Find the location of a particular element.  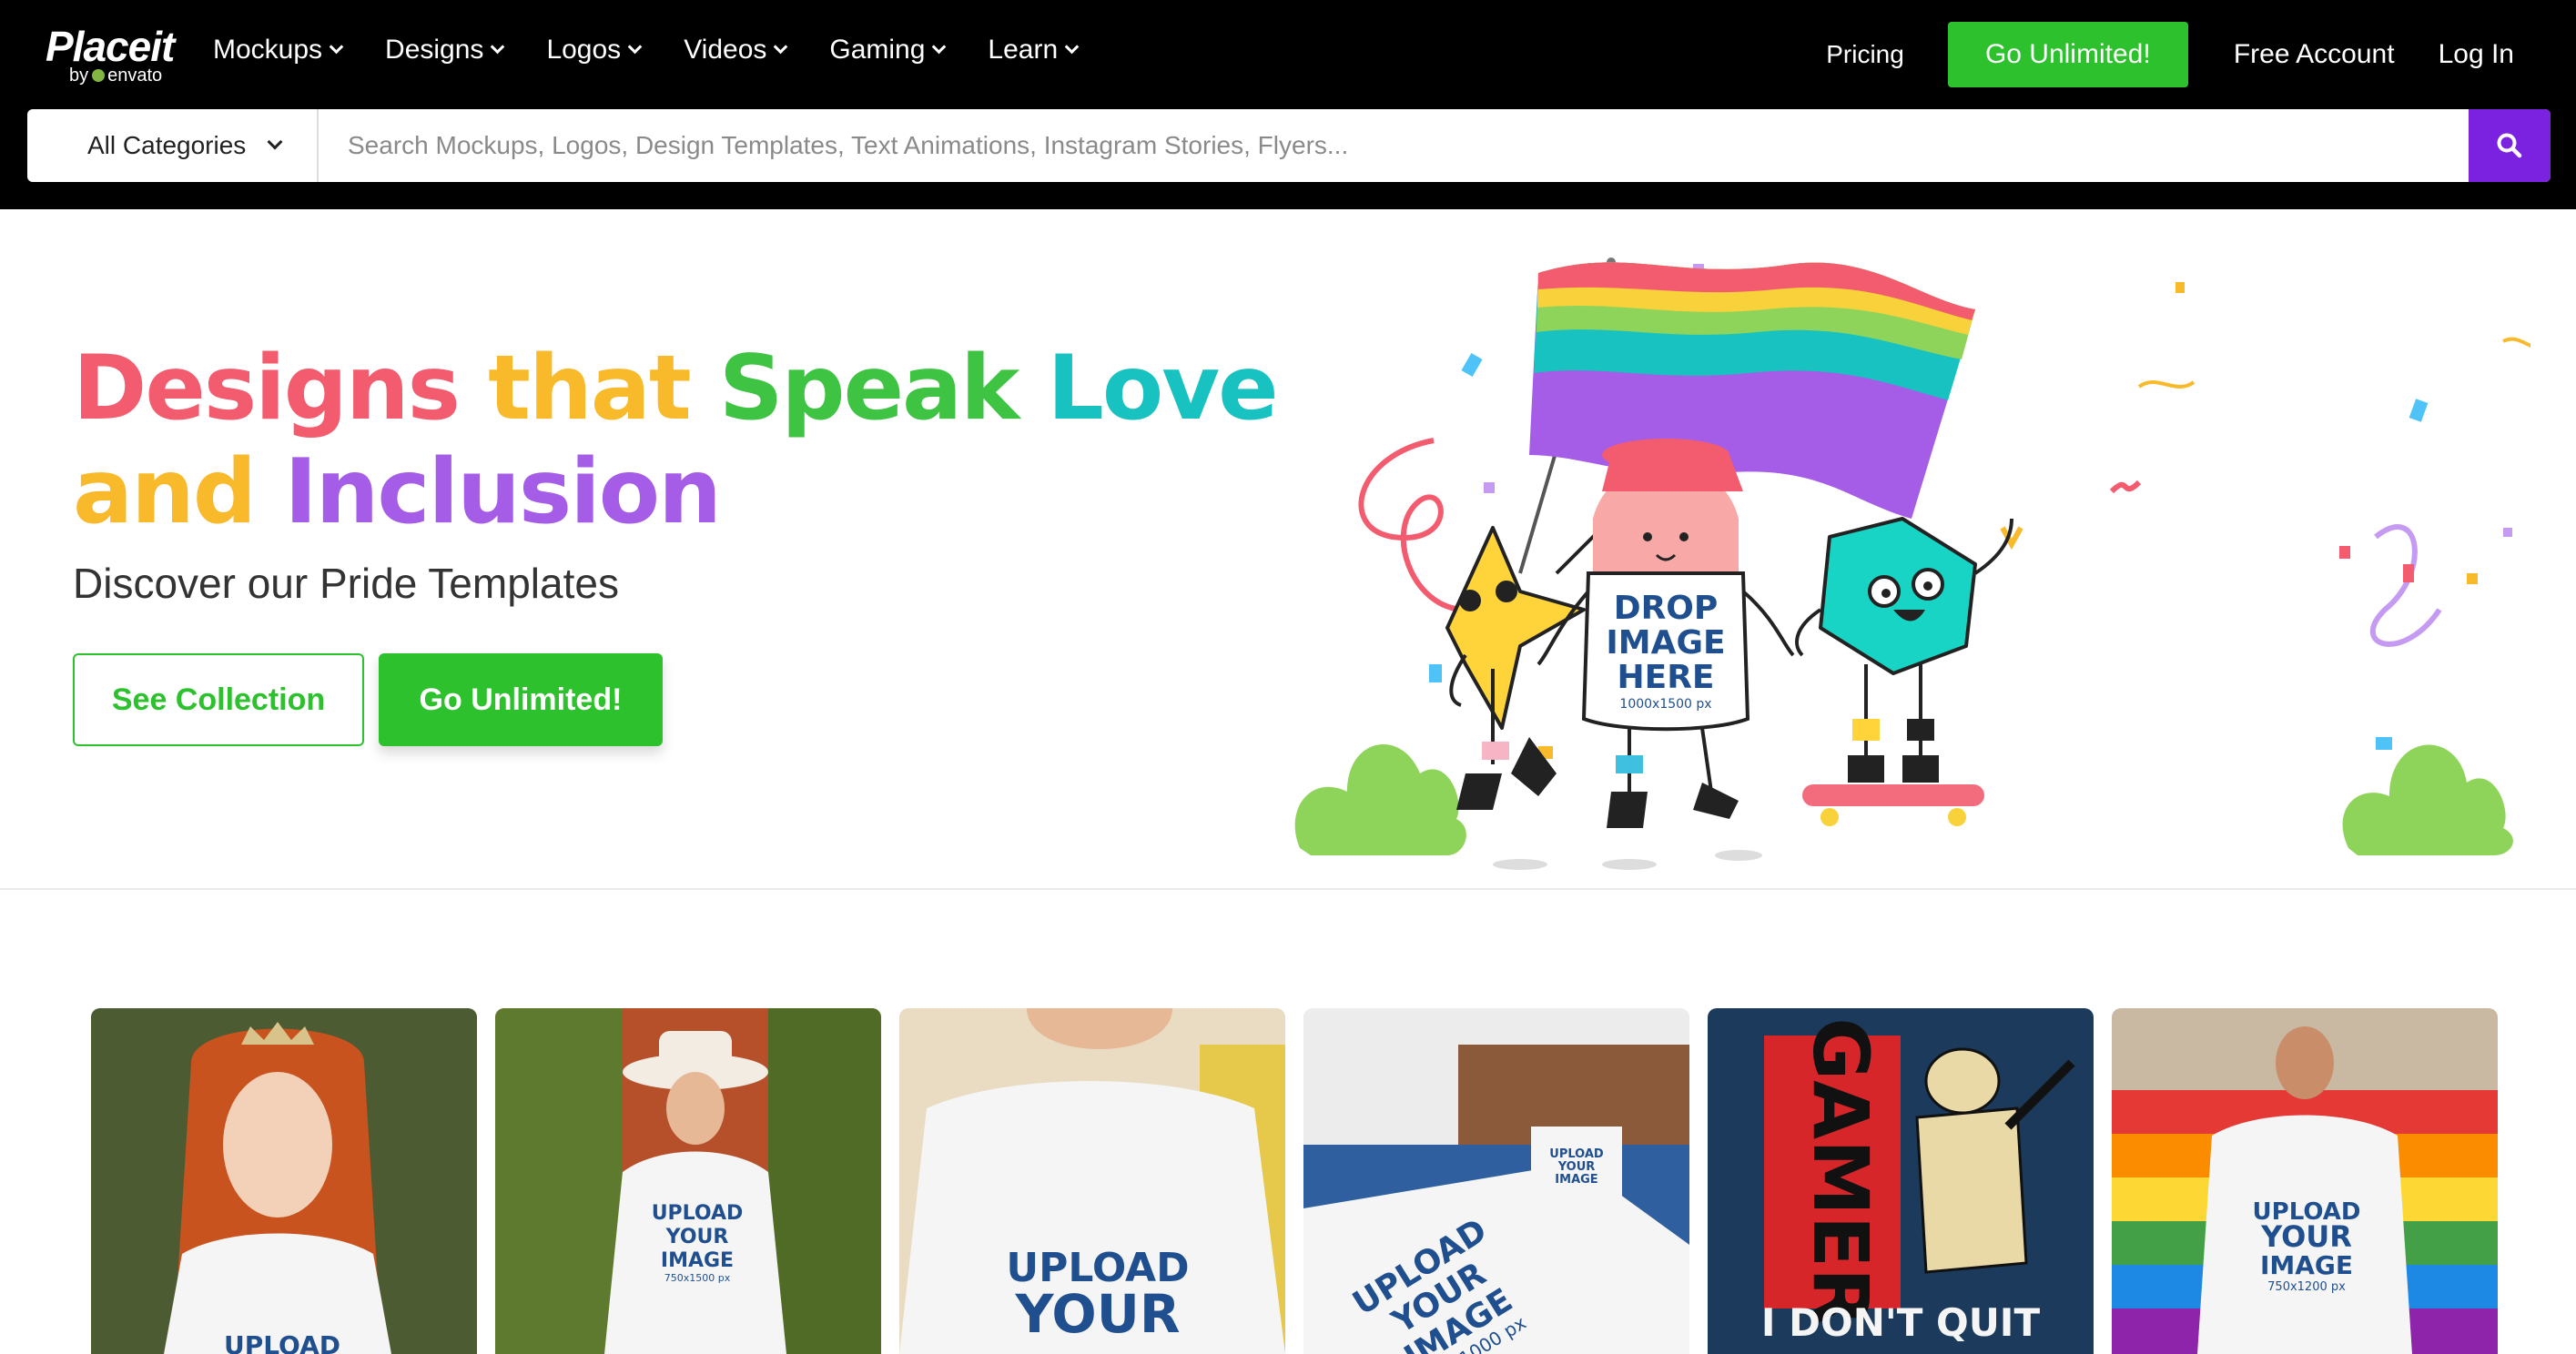

headline-word: that is located at coordinates (590, 388).